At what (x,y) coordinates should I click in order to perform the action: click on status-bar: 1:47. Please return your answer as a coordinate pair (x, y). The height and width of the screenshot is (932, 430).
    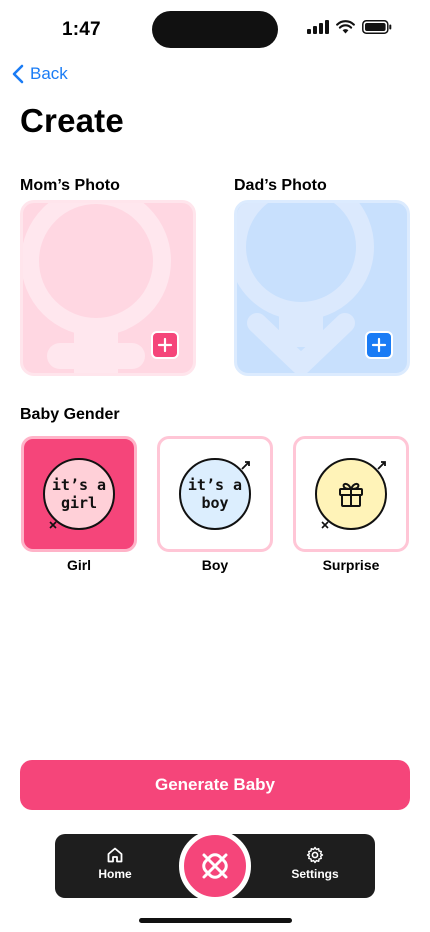
    Looking at the image, I should click on (215, 28).